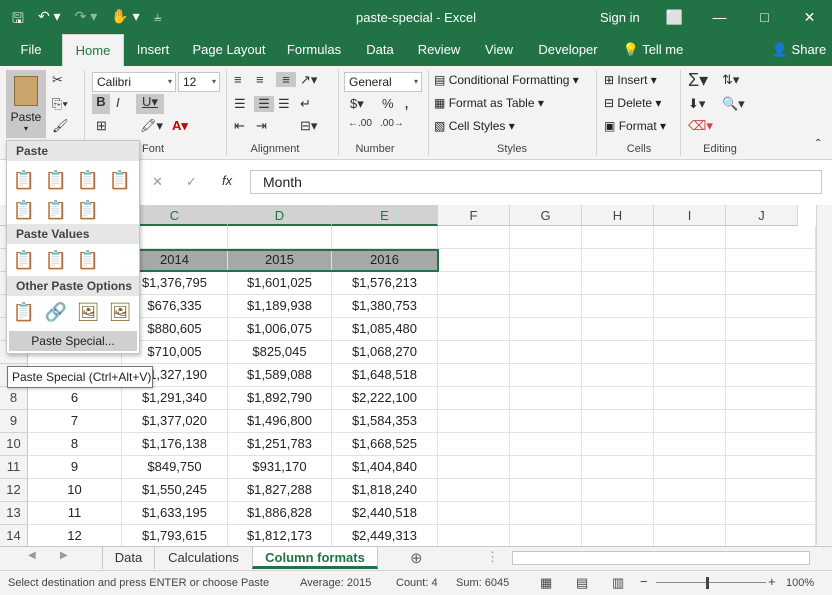  I want to click on tab-page-layout: Page Layout, so click(229, 50).